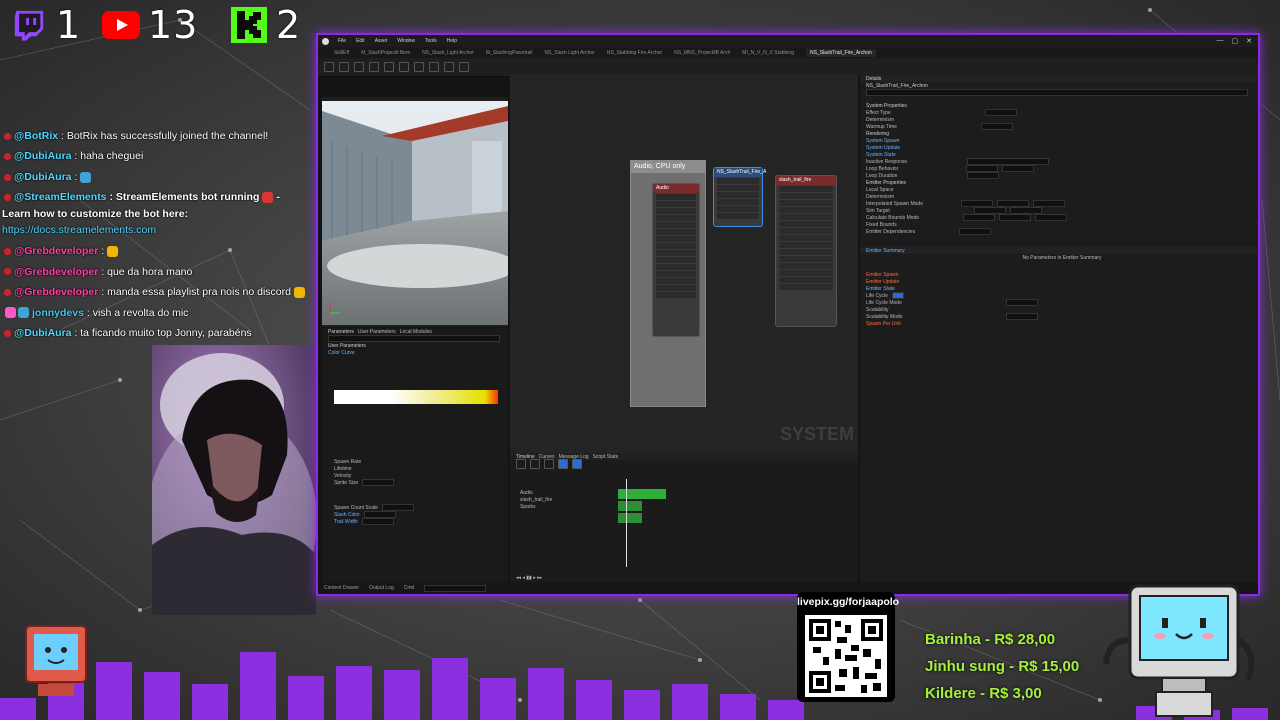 This screenshot has width=1280, height=720. What do you see at coordinates (846, 656) in the screenshot?
I see `qr-code-icon` at bounding box center [846, 656].